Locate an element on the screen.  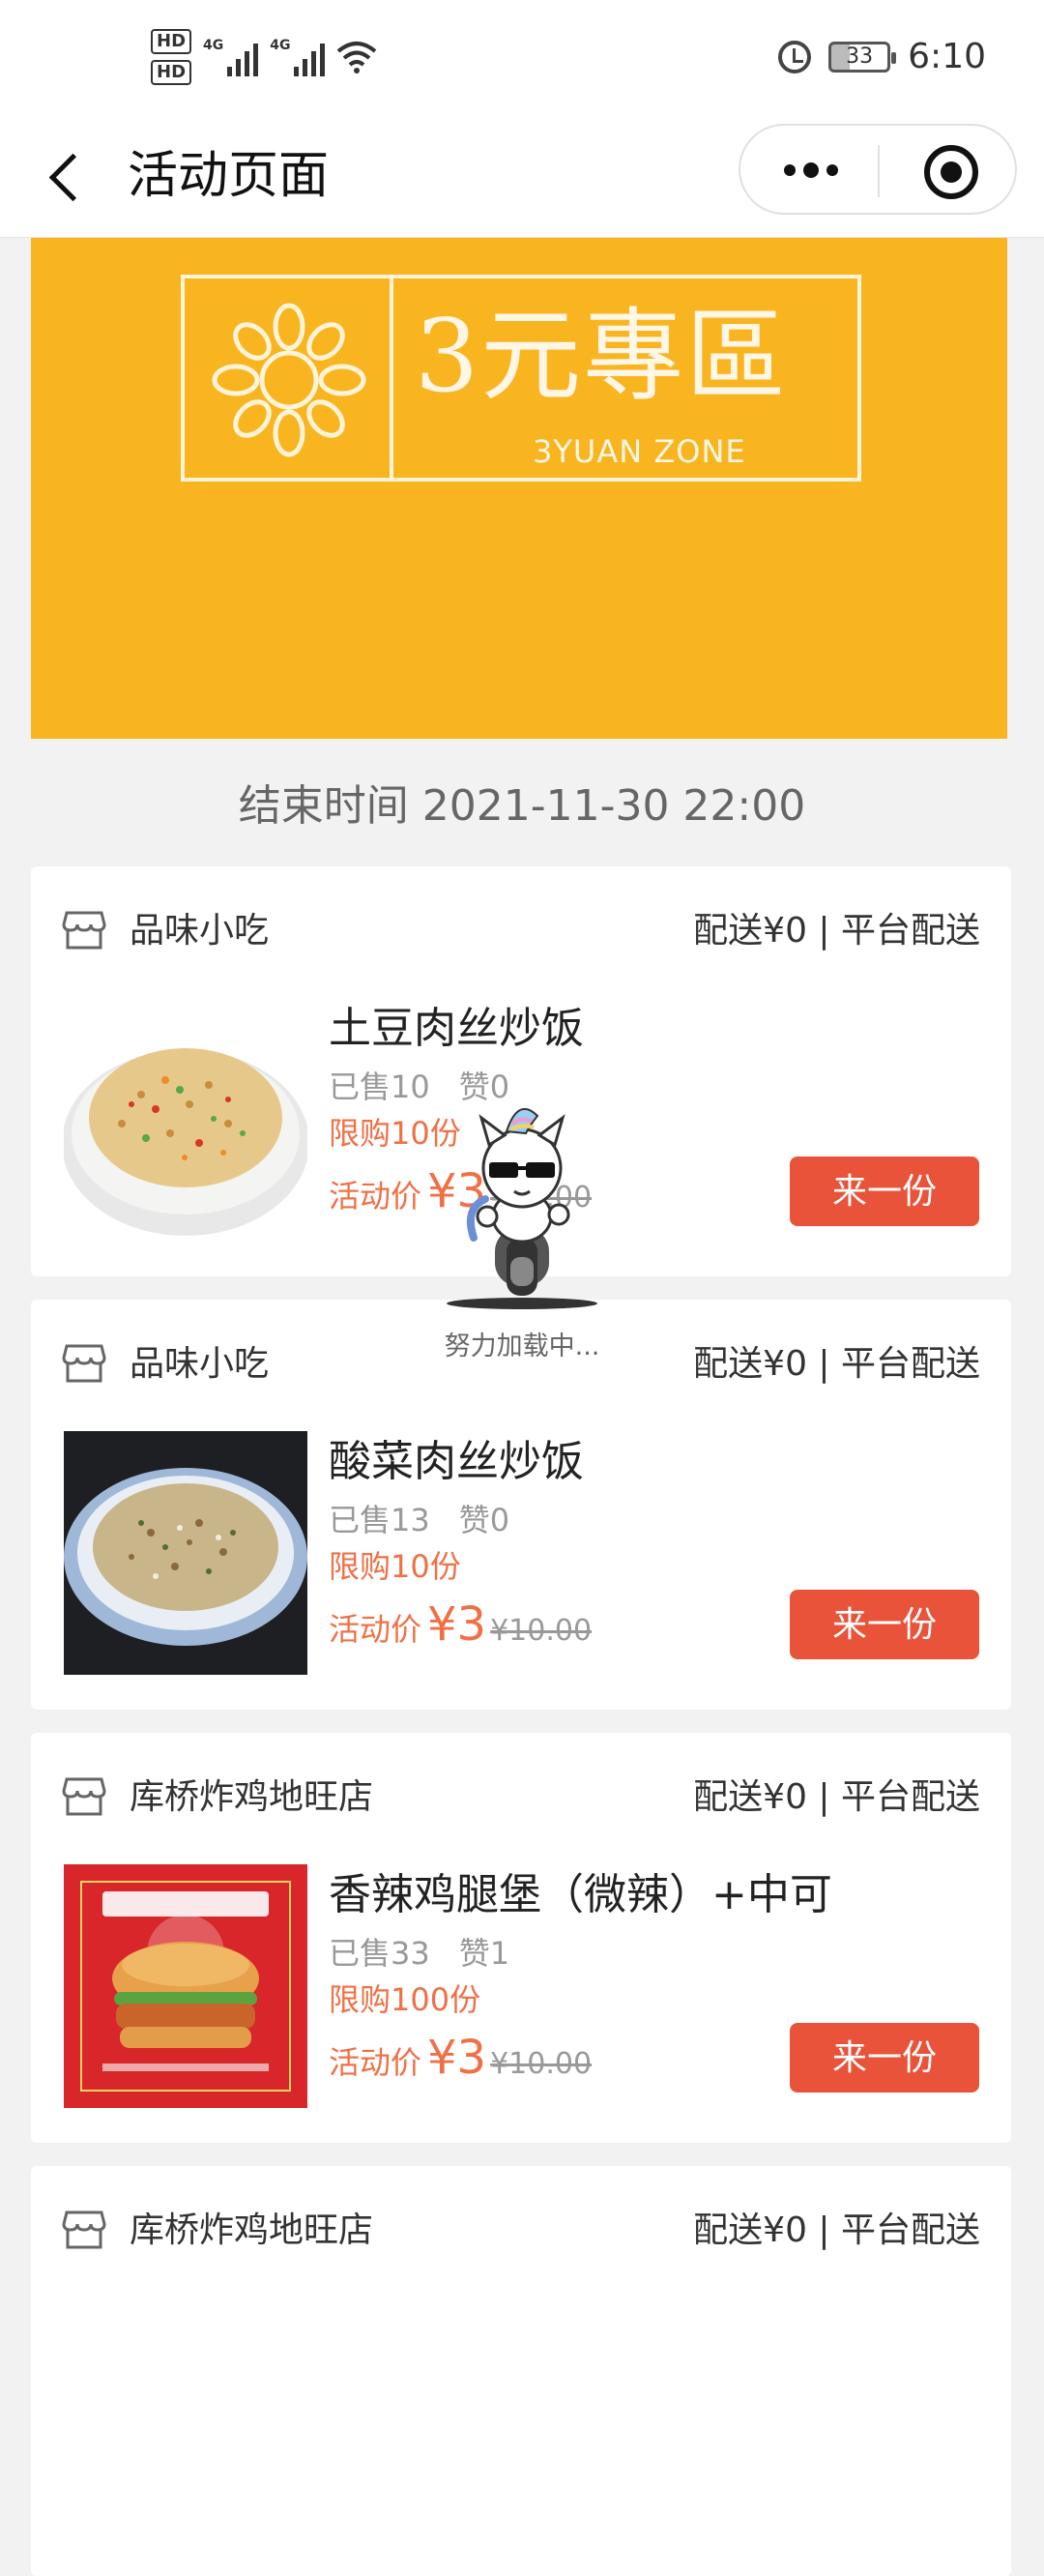
status-bar: HD HD 4G 4G 33 6:10 is located at coordinates (522, 60).